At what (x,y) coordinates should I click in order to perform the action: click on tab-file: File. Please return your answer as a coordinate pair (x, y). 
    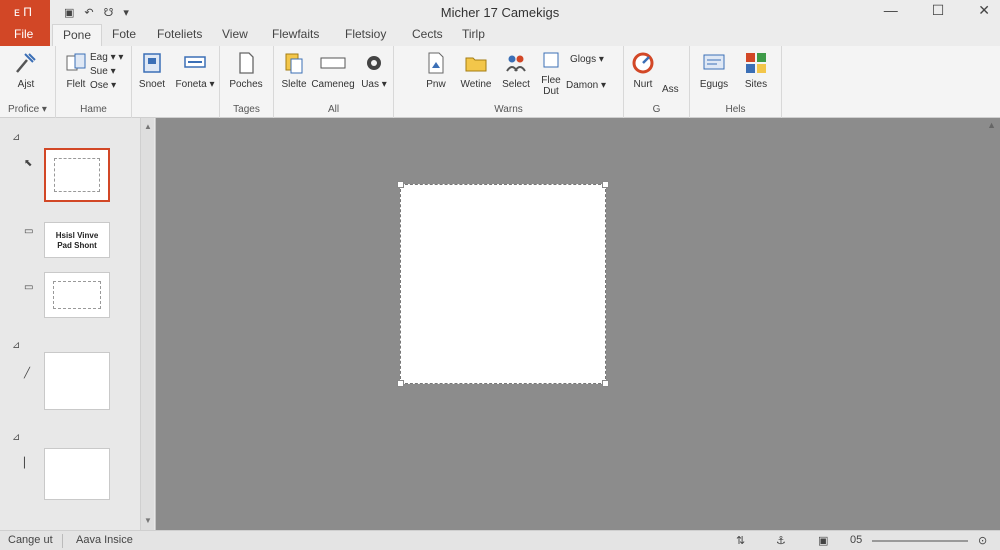
    Looking at the image, I should click on (25, 35).